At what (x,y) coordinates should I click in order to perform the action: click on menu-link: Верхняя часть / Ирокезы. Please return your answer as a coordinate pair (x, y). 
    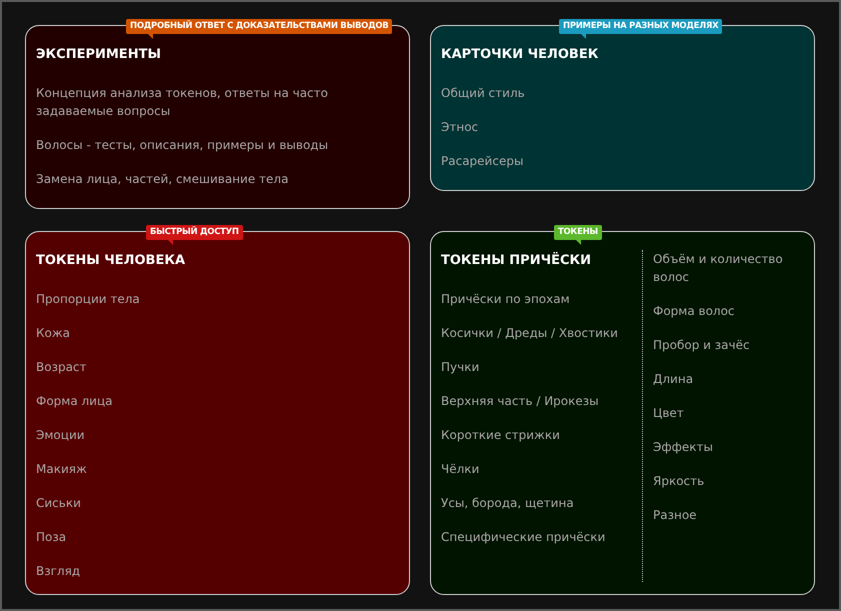
    Looking at the image, I should click on (538, 401).